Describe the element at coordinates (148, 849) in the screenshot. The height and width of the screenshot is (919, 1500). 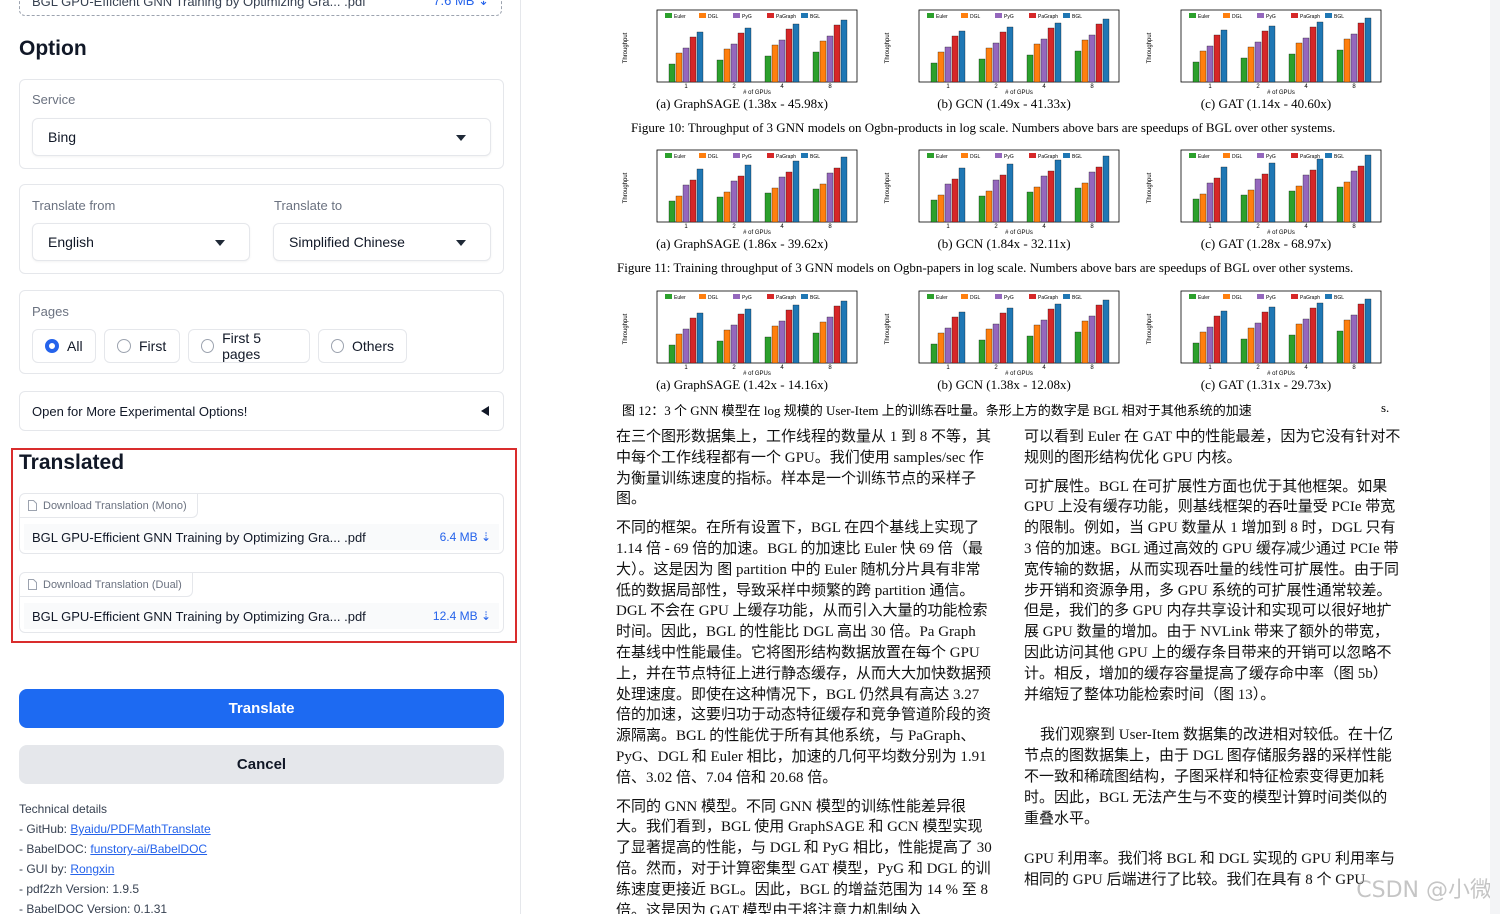
I see `babeldoc-link: funstory-ai/BabelDOC` at that location.